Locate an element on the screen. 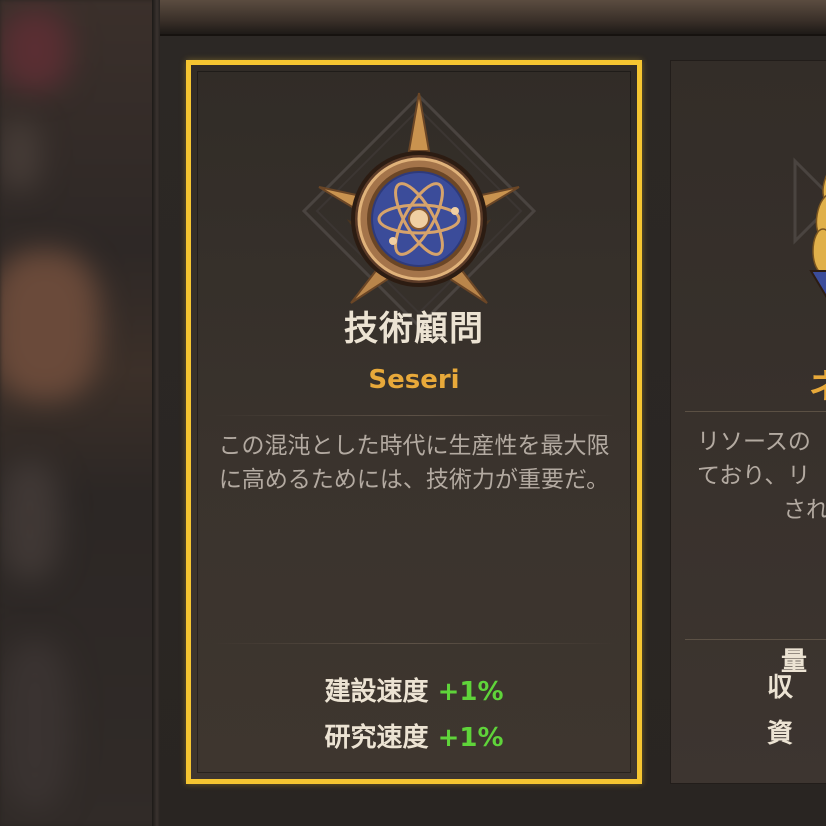 The width and height of the screenshot is (826, 826). advisor-description: この混沌とした時代に生産性を最大限に高めるためには、技術力が重要だ。 is located at coordinates (414, 463).